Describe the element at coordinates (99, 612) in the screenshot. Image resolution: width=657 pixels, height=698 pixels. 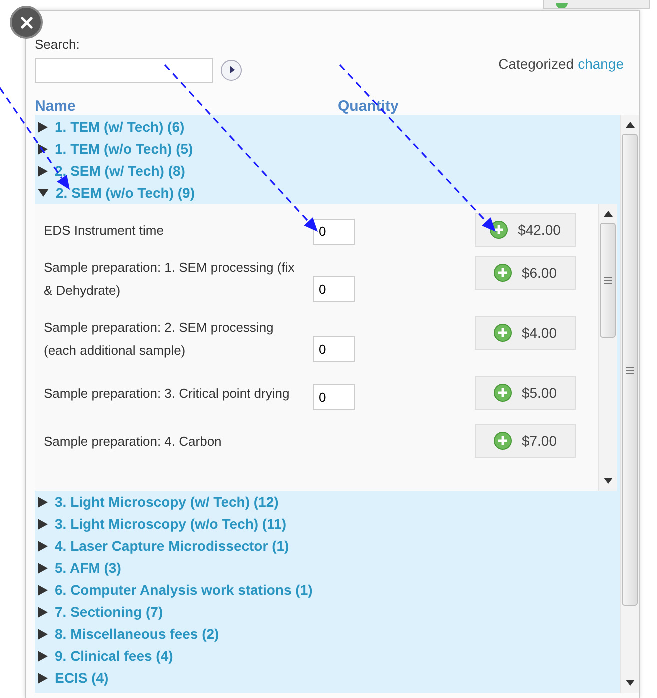
I see `category-row: 7. Sectioning (7)` at that location.